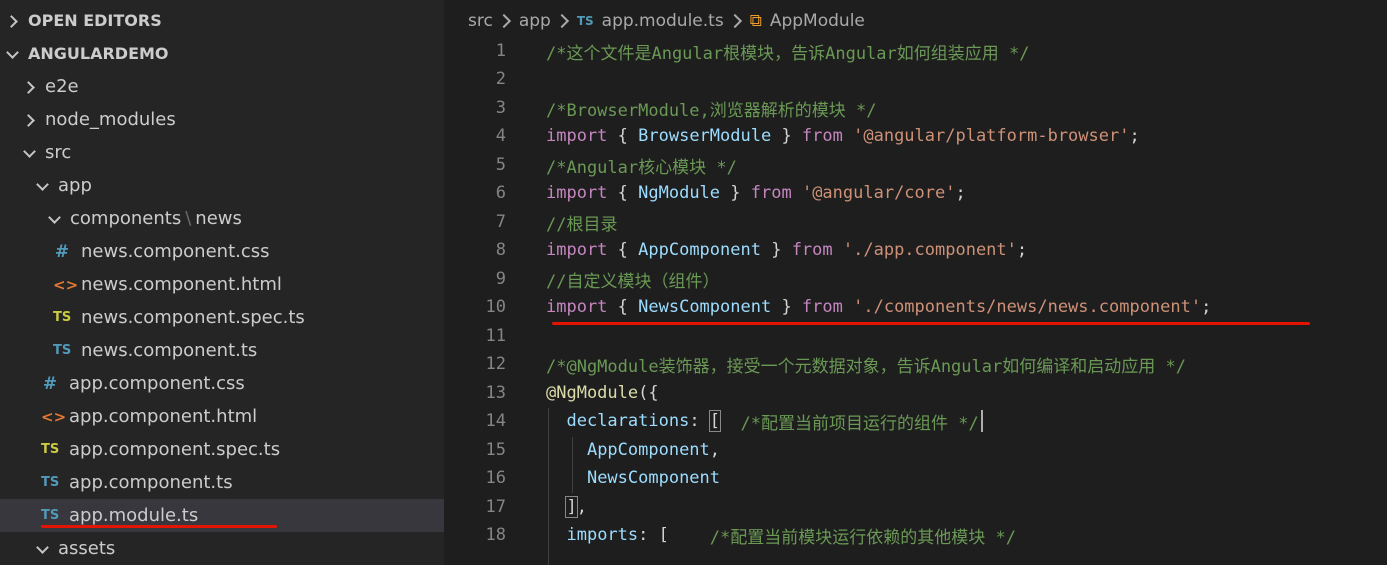 This screenshot has width=1387, height=565. Describe the element at coordinates (633, 281) in the screenshot. I see `code-comment: //自定义模块（组件）` at that location.